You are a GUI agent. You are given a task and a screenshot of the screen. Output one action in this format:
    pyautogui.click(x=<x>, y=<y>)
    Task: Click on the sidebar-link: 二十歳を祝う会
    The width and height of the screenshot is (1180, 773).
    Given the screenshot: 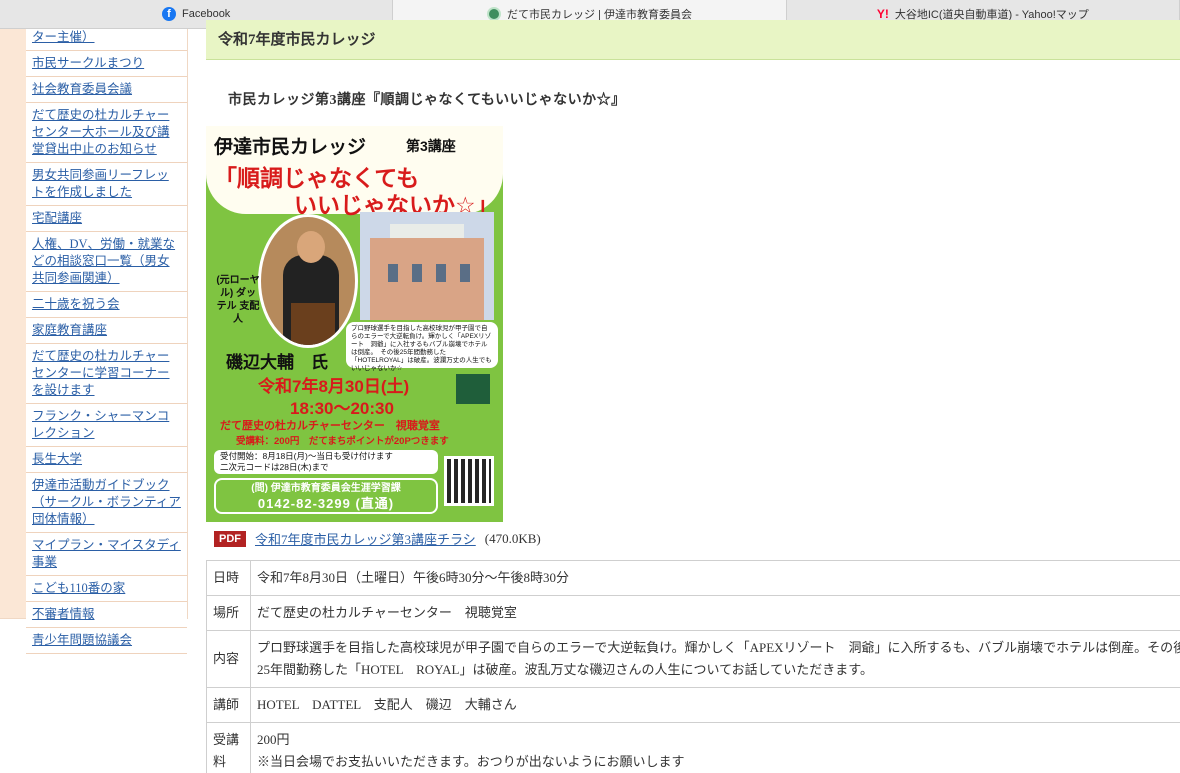 What is the action you would take?
    pyautogui.click(x=76, y=304)
    